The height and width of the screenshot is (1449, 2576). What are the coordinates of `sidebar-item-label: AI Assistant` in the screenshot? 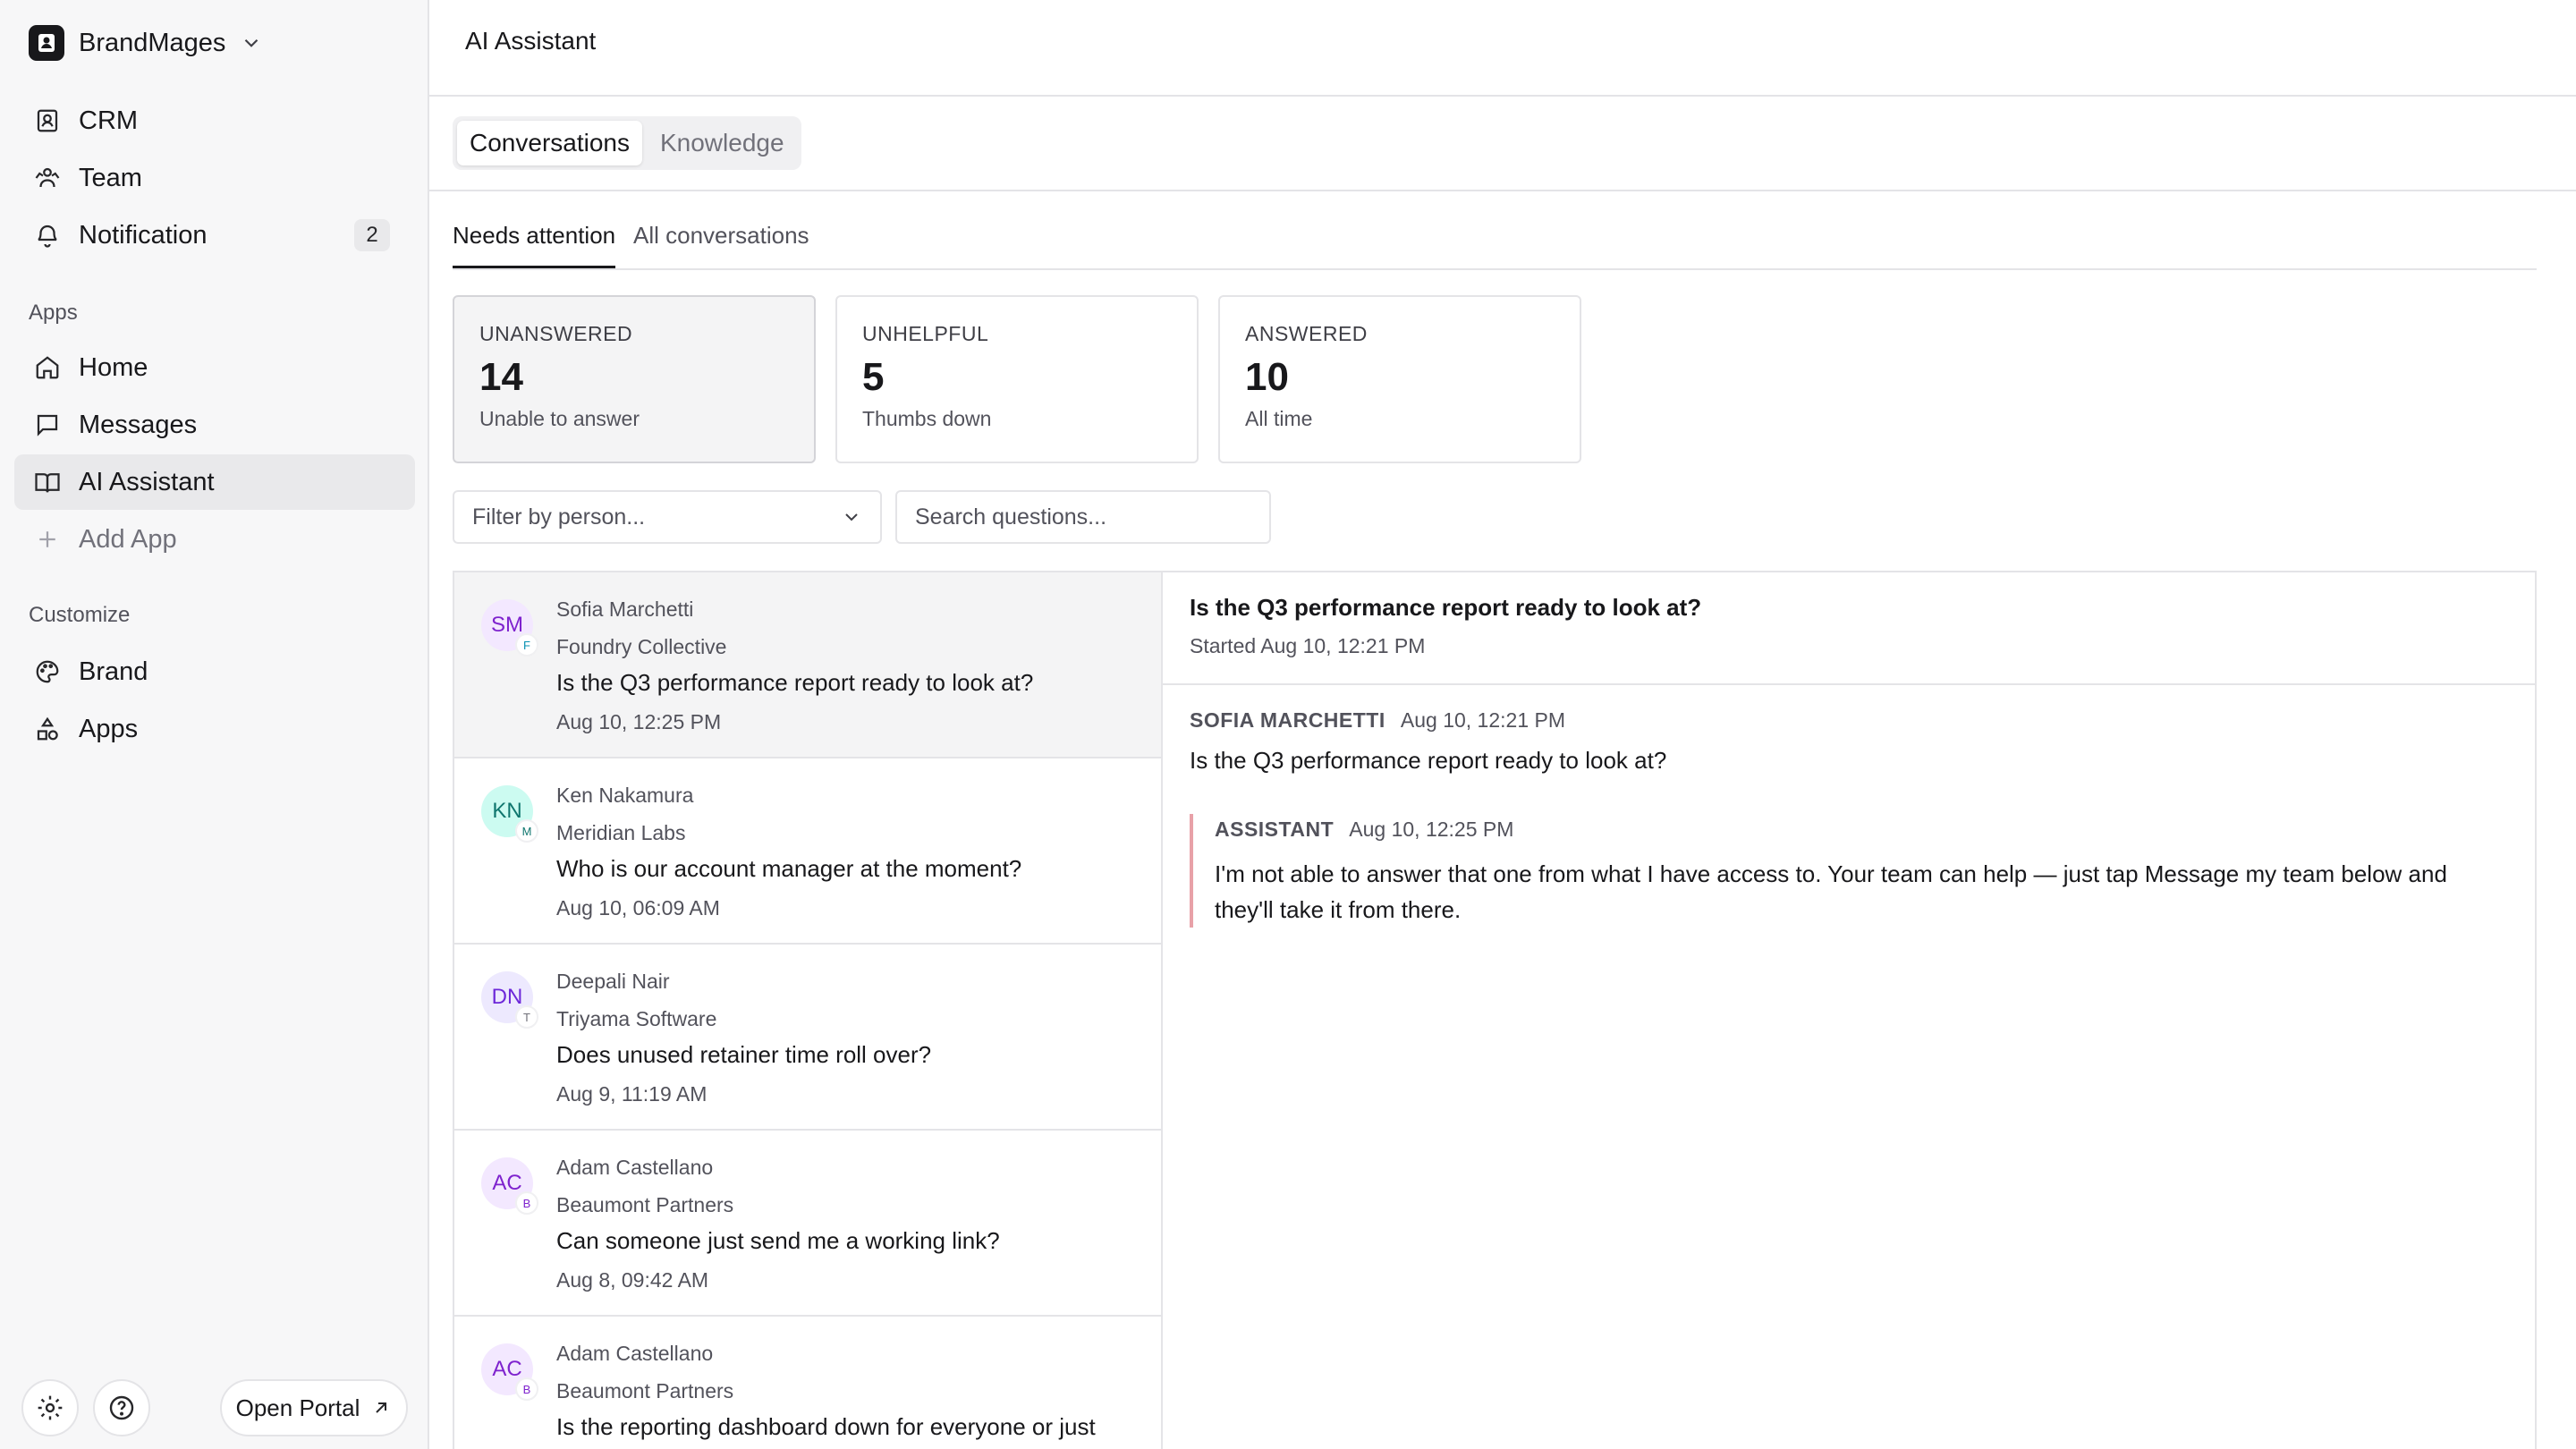 It's located at (147, 481).